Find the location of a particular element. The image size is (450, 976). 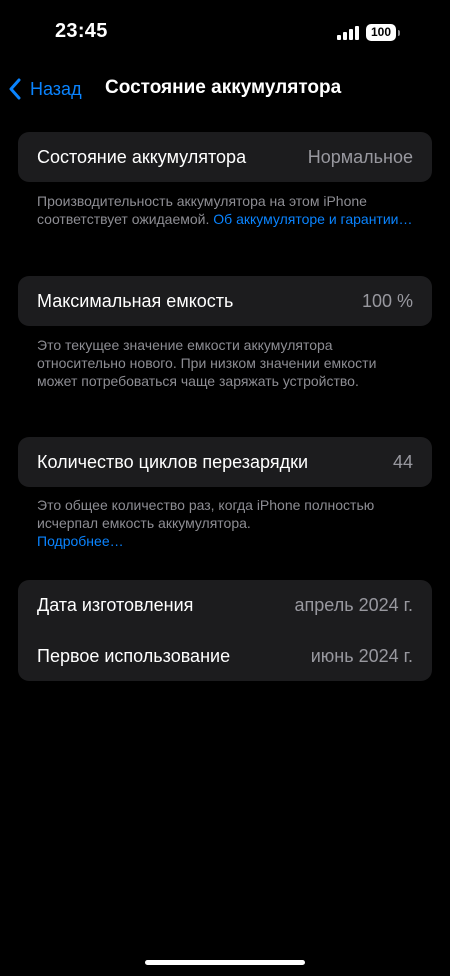

manufacture-date-label: Дата изготовления is located at coordinates (115, 605).